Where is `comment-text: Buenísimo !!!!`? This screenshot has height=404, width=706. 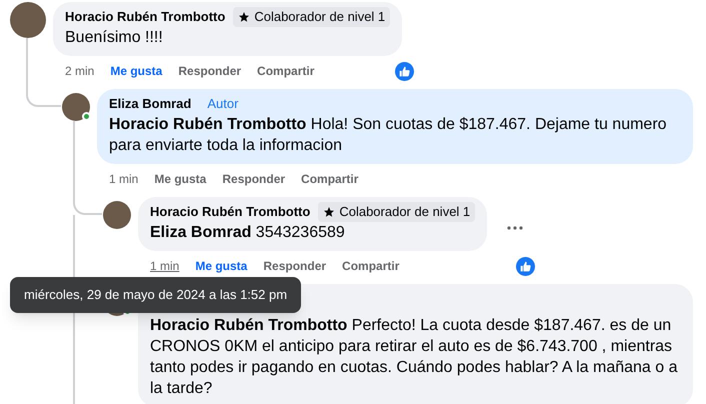
comment-text: Buenísimo !!!! is located at coordinates (114, 38).